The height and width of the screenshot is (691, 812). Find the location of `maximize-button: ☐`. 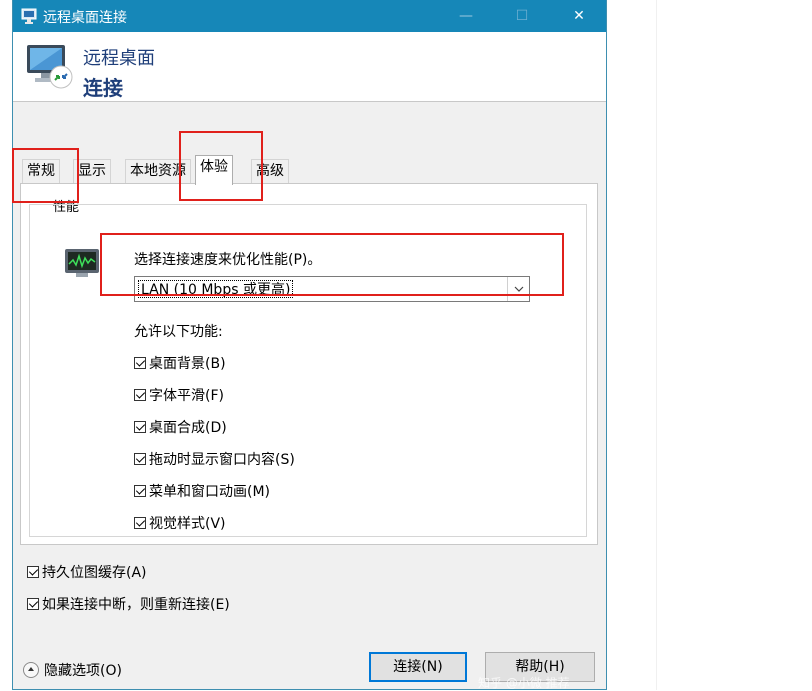

maximize-button: ☐ is located at coordinates (522, 16).